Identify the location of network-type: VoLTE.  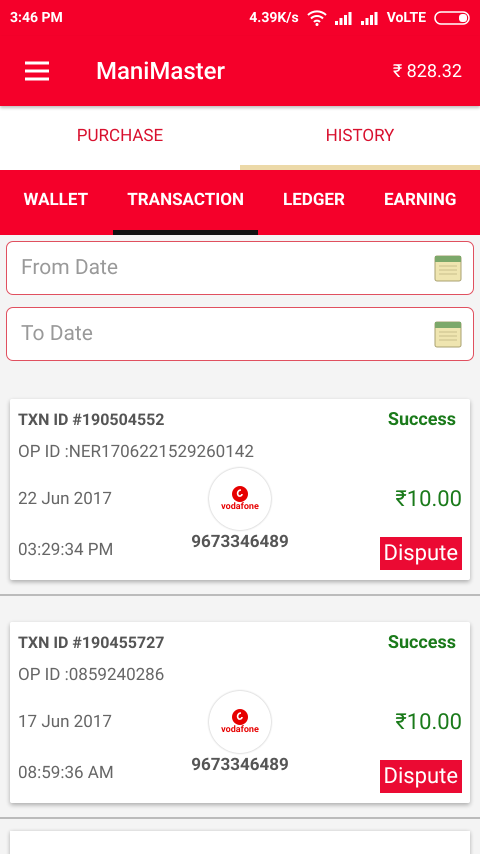
(406, 18).